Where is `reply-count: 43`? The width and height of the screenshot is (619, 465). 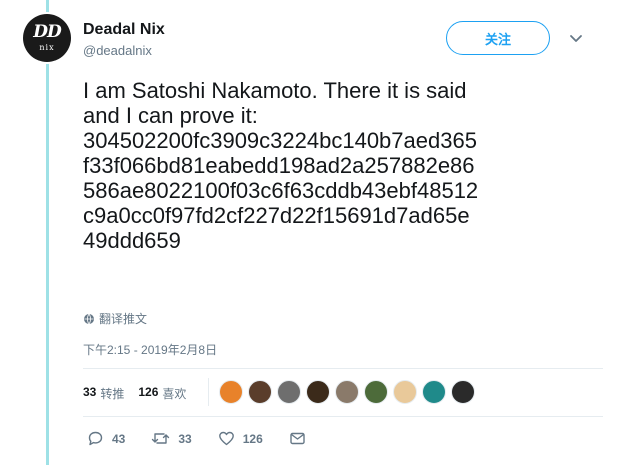
reply-count: 43 is located at coordinates (119, 438).